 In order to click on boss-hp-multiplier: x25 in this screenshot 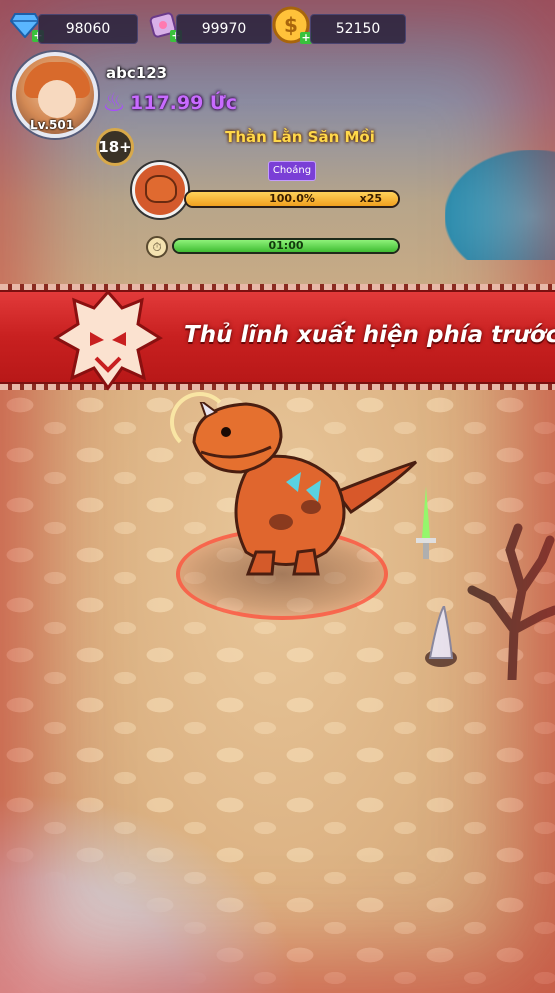, I will do `click(370, 198)`.